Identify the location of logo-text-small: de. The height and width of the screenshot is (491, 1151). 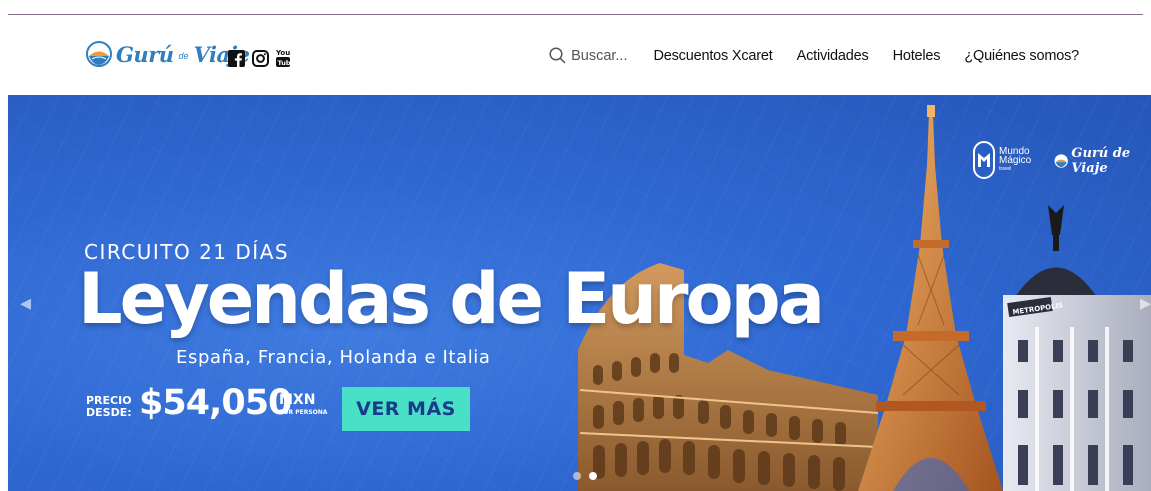
(183, 56).